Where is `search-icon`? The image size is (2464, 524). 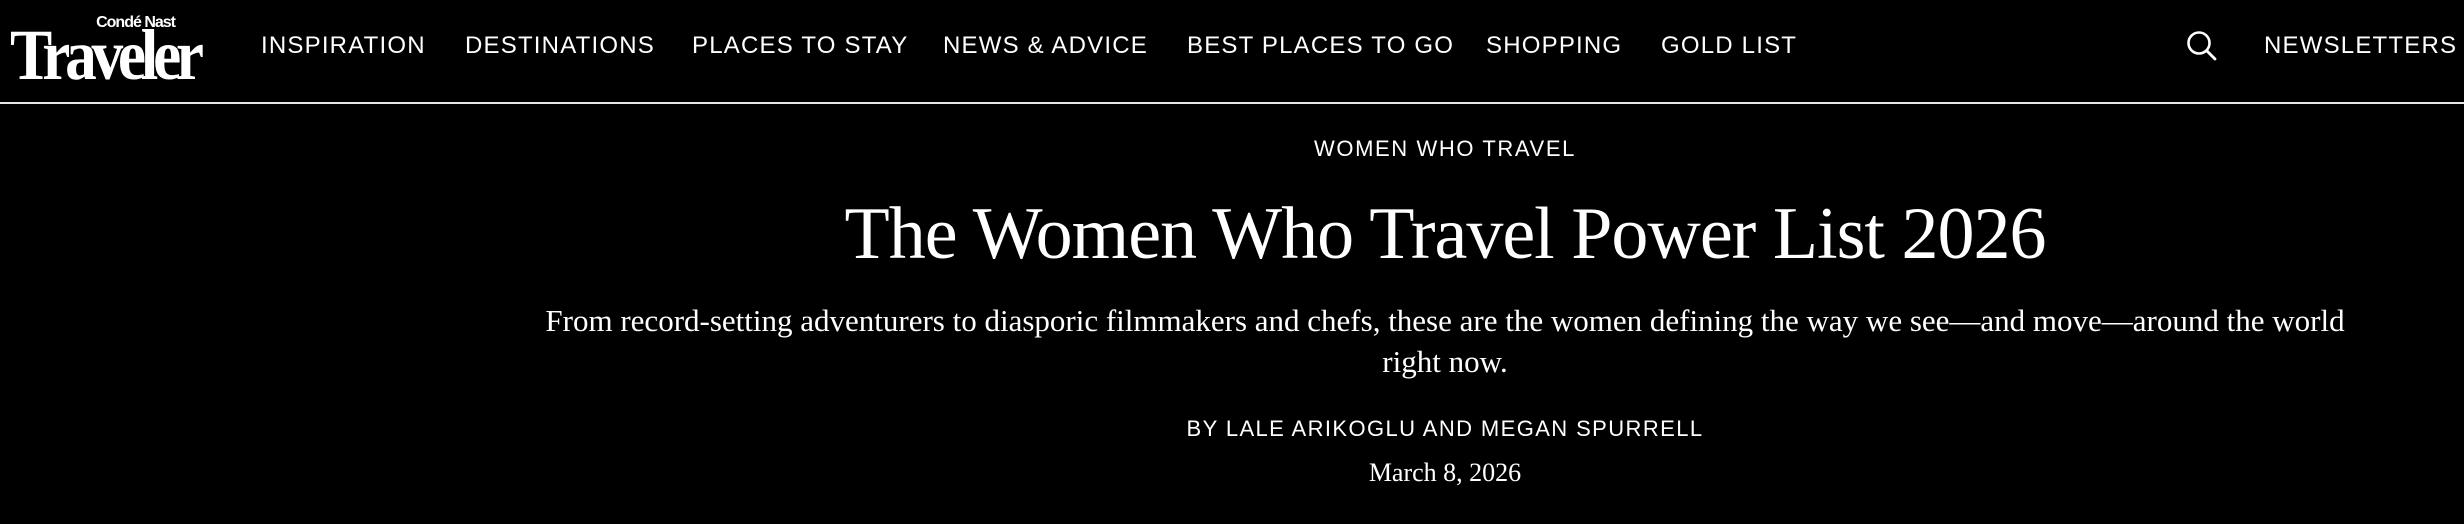
search-icon is located at coordinates (2202, 46).